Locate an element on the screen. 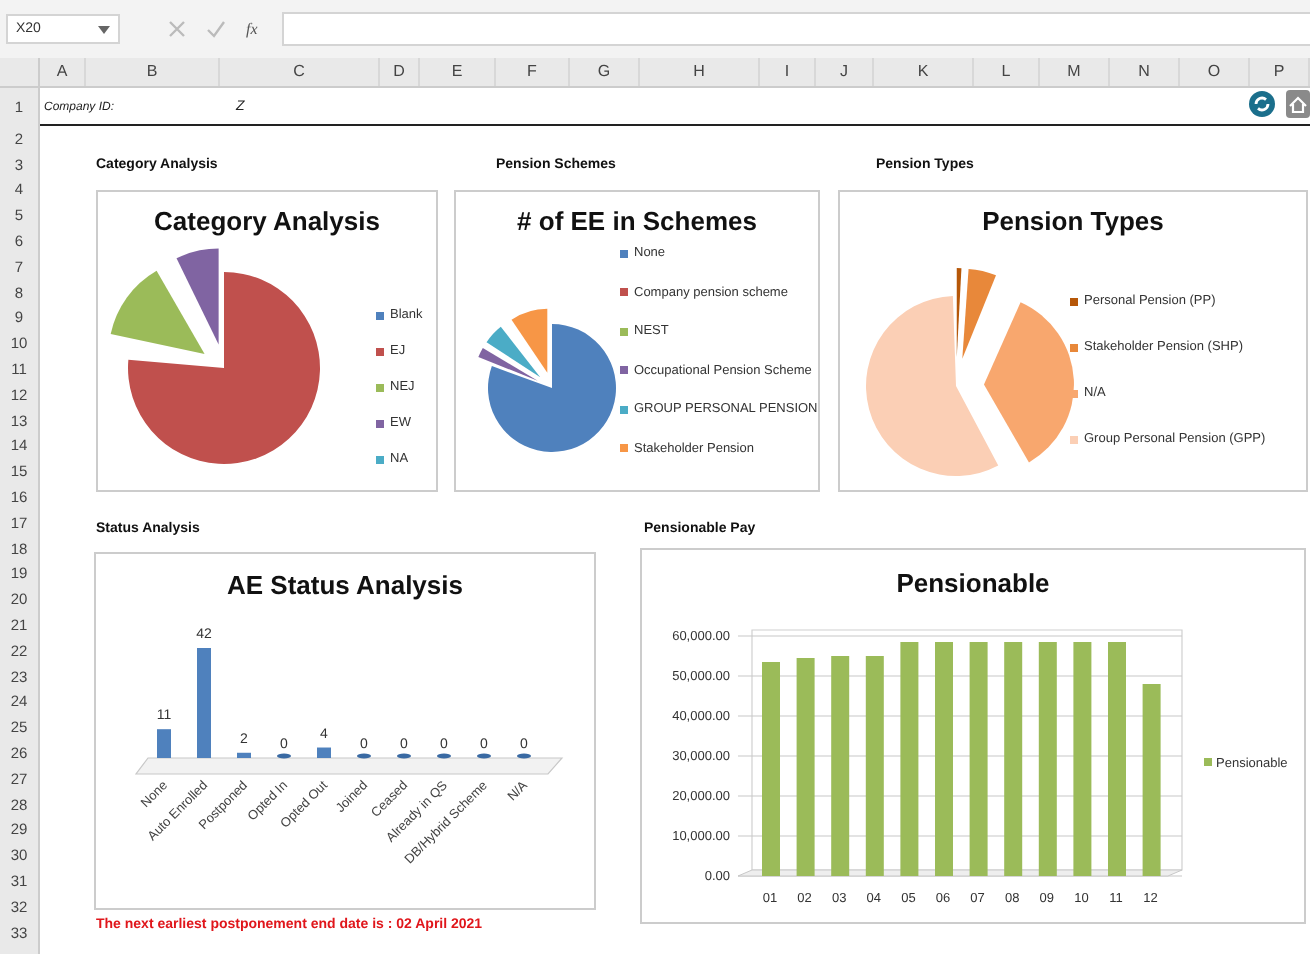  insert-function-button: fx is located at coordinates (252, 29).